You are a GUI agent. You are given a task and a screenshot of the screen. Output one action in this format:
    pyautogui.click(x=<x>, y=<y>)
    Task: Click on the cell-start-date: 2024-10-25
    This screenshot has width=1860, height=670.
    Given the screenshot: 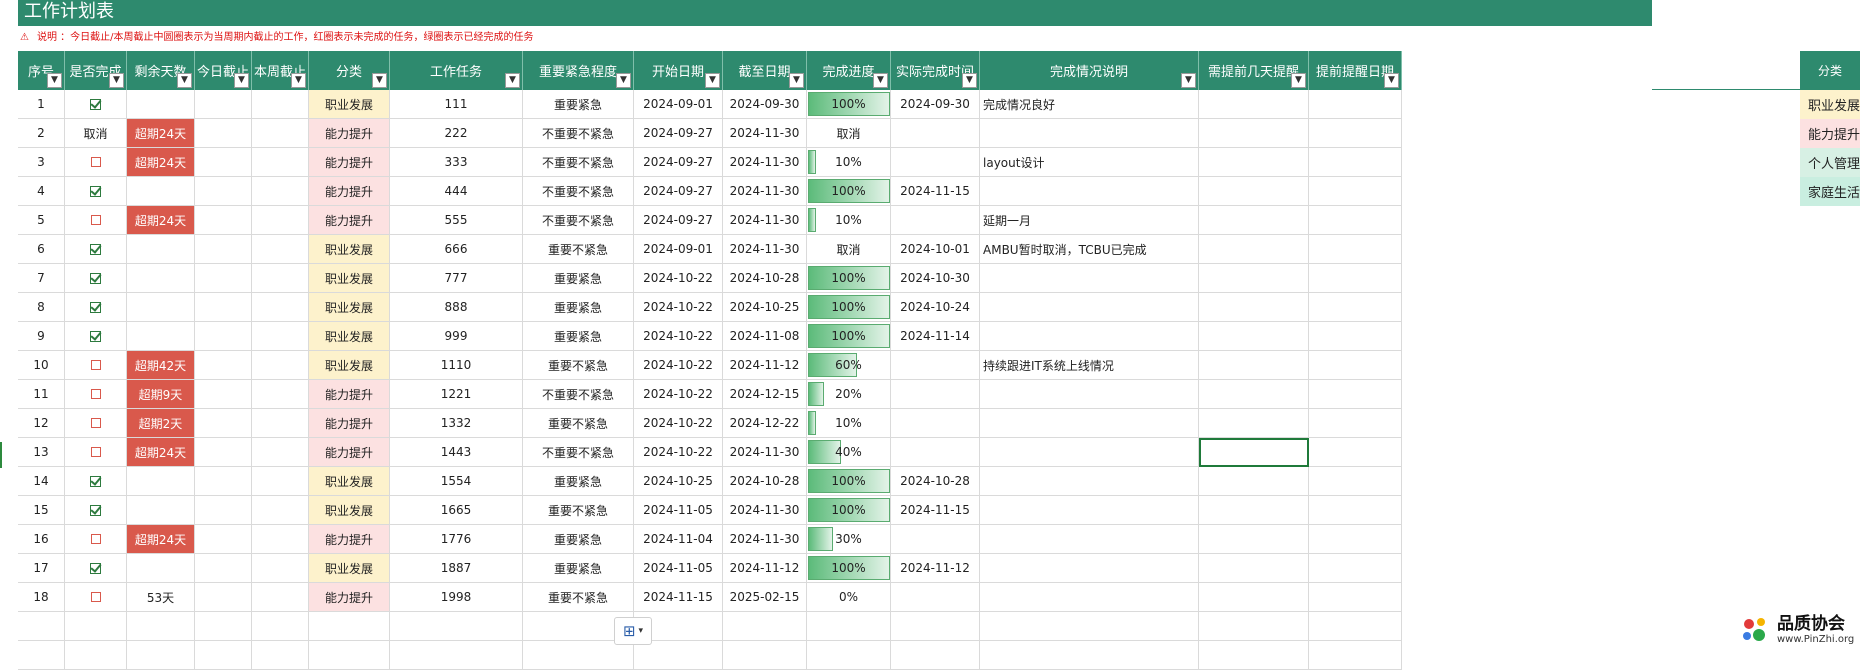 What is the action you would take?
    pyautogui.click(x=678, y=481)
    